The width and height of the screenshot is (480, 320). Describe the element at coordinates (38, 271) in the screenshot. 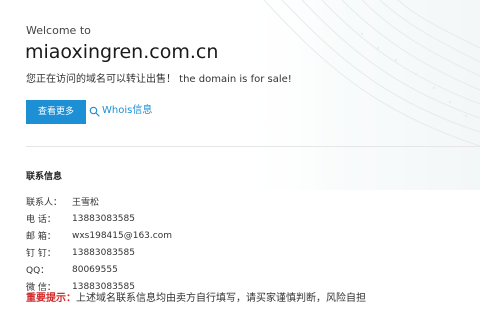

I see `contact-label: QQ：` at that location.